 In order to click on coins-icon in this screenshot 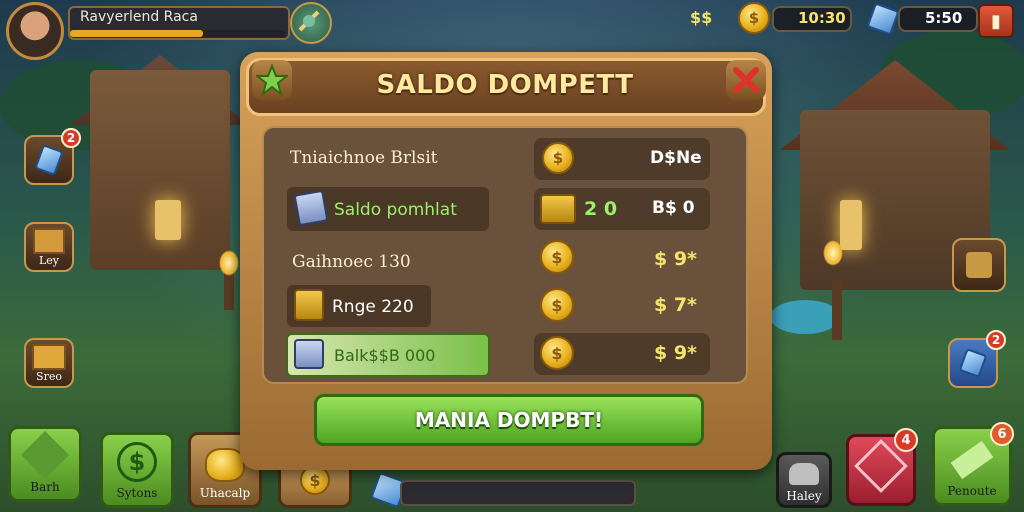, I will do `click(225, 465)`.